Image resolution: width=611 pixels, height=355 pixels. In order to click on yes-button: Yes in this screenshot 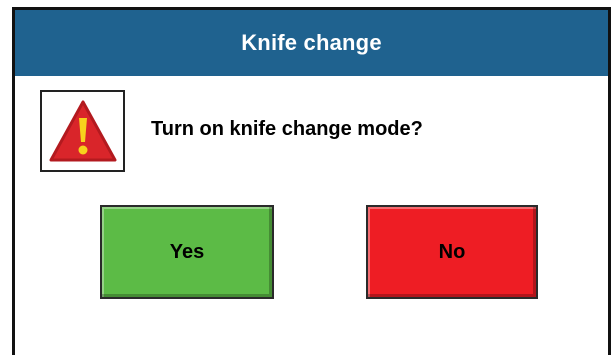, I will do `click(187, 252)`.